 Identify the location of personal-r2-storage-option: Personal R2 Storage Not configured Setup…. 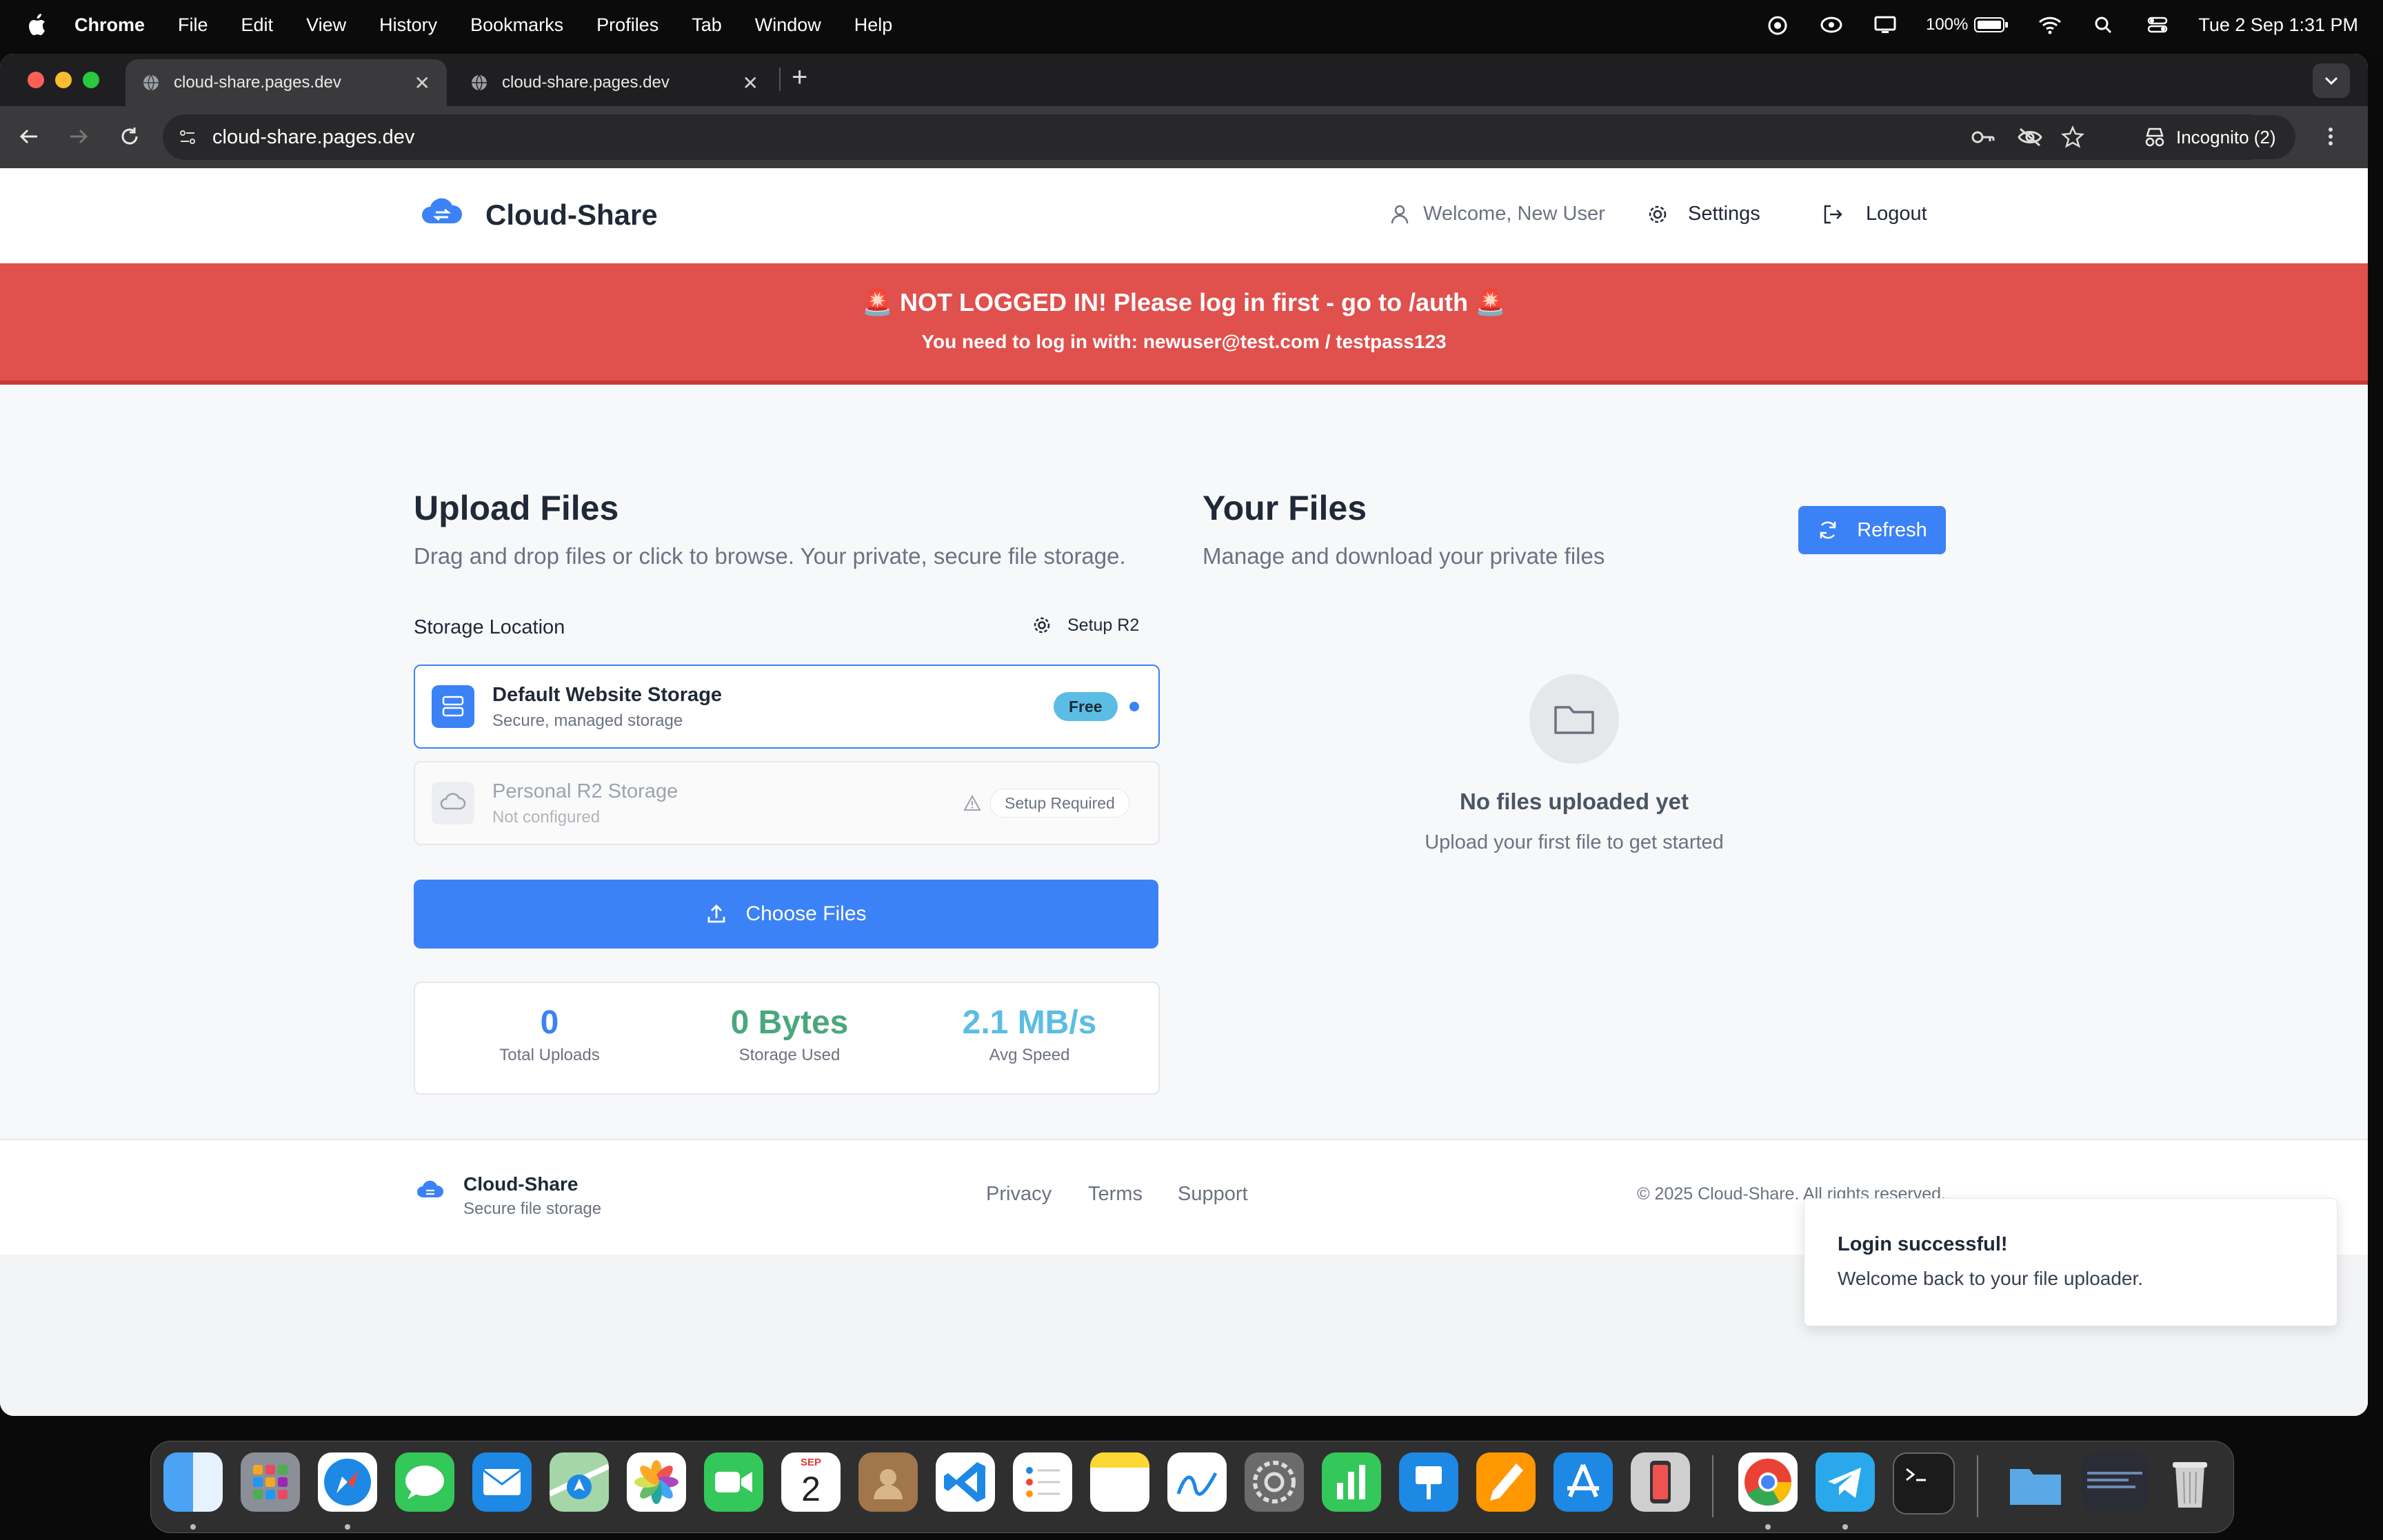
(787, 803).